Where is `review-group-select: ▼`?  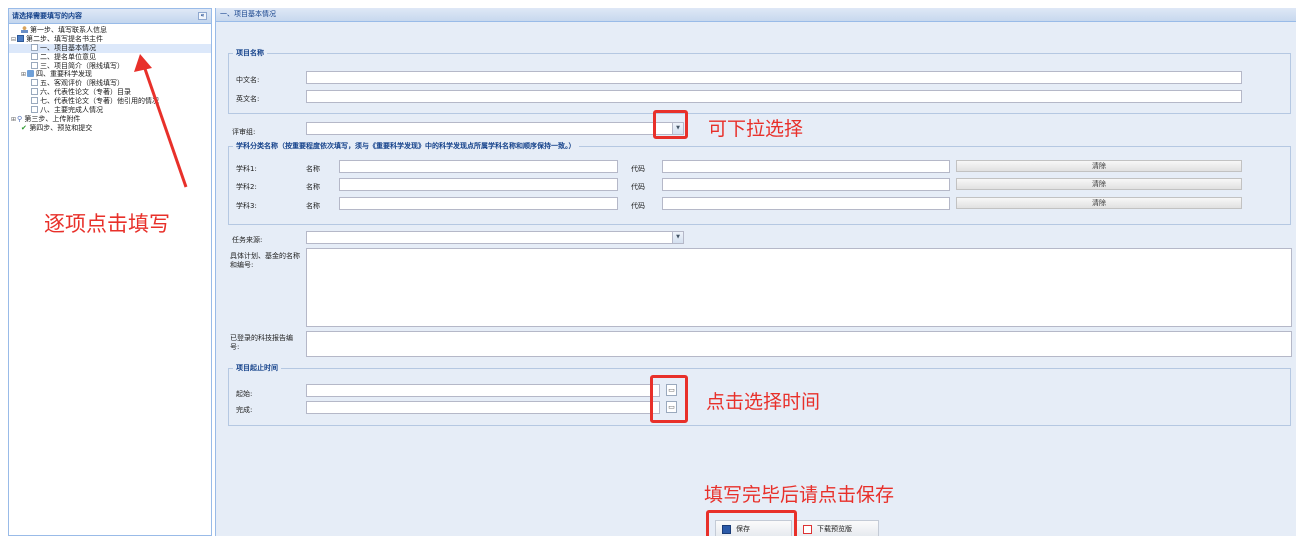
review-group-select: ▼ is located at coordinates (495, 128).